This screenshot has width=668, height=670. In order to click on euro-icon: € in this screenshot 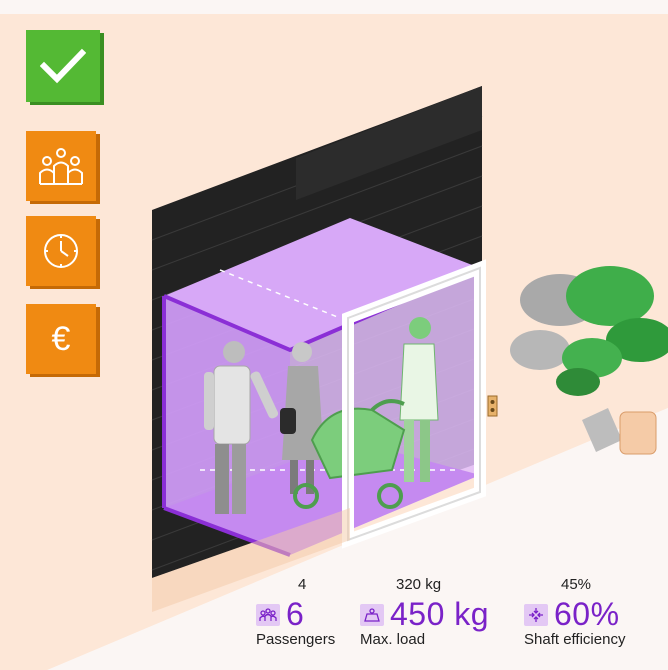, I will do `click(61, 338)`.